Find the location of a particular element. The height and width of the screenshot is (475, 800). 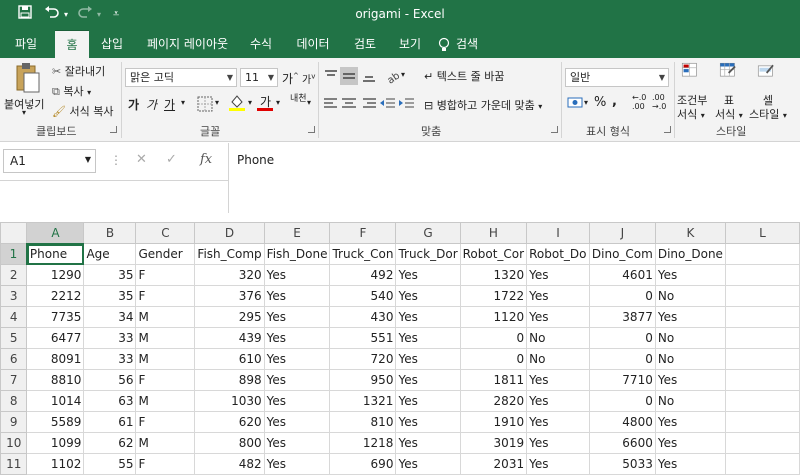

cell-b2: 35 is located at coordinates (110, 275).